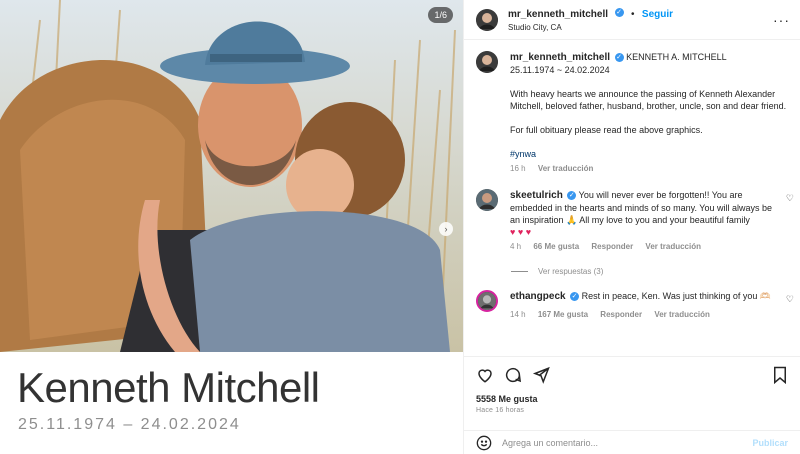  What do you see at coordinates (516, 246) in the screenshot?
I see `comment-time: 4 h` at bounding box center [516, 246].